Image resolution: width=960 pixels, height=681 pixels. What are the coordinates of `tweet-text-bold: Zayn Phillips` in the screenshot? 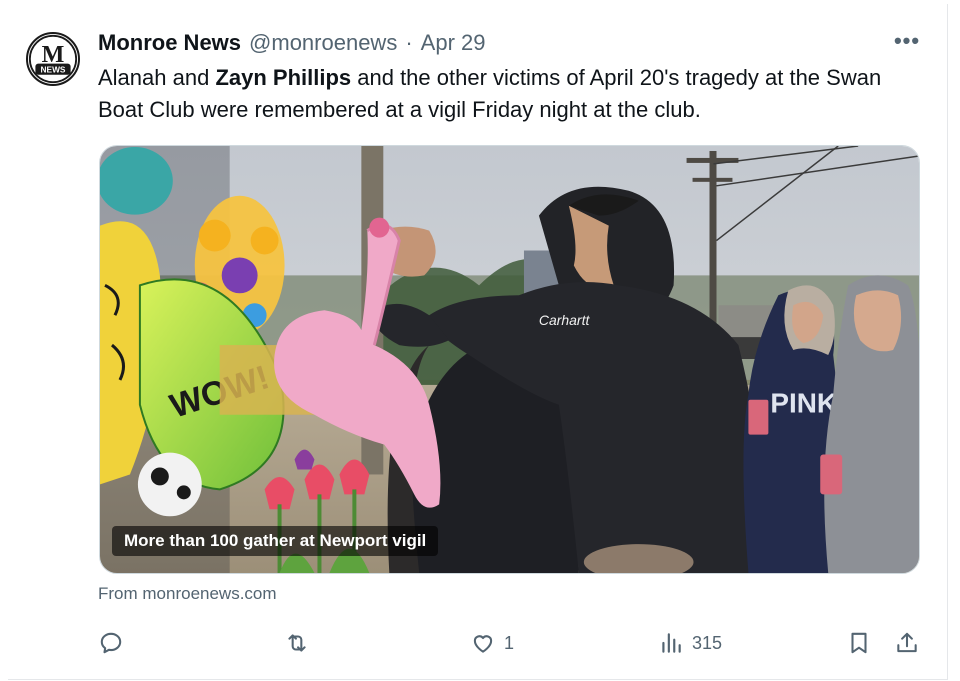 It's located at (283, 77).